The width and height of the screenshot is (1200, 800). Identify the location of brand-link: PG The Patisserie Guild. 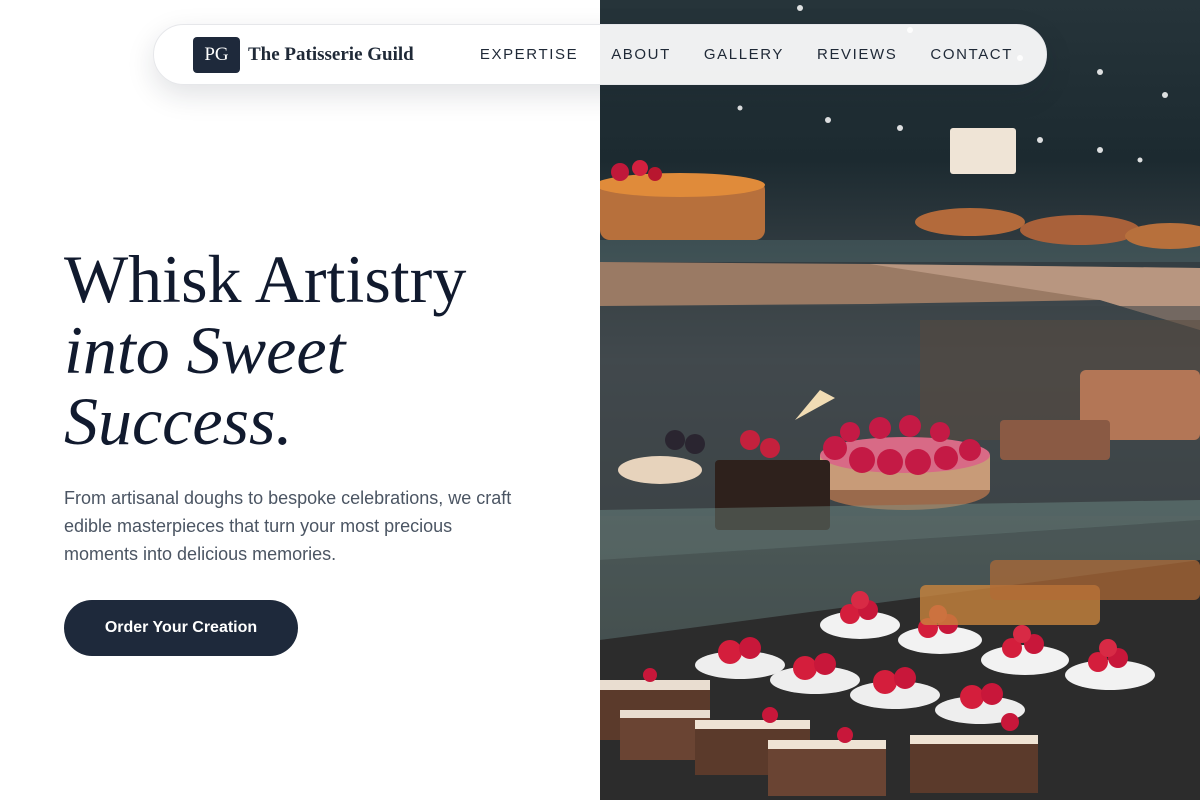
(303, 54).